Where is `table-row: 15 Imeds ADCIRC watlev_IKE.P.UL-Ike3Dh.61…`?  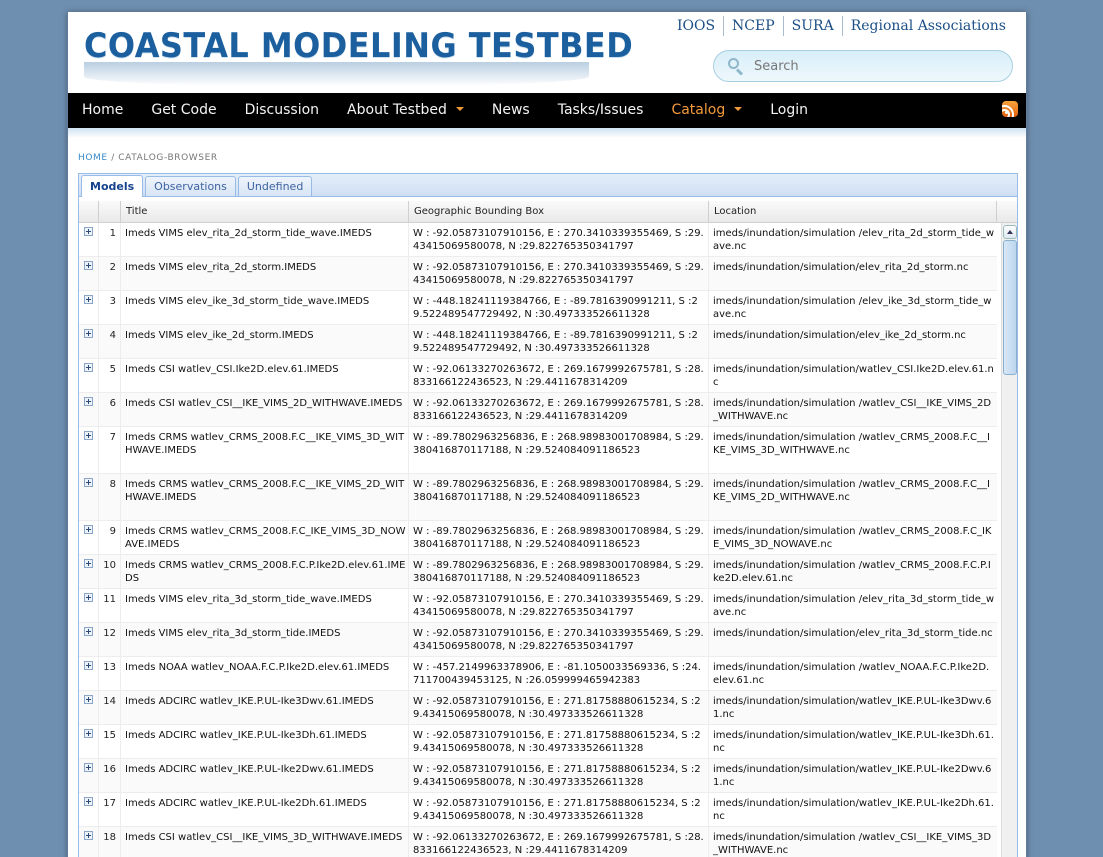
table-row: 15 Imeds ADCIRC watlev_IKE.P.UL-Ike3Dh.61… is located at coordinates (538, 742).